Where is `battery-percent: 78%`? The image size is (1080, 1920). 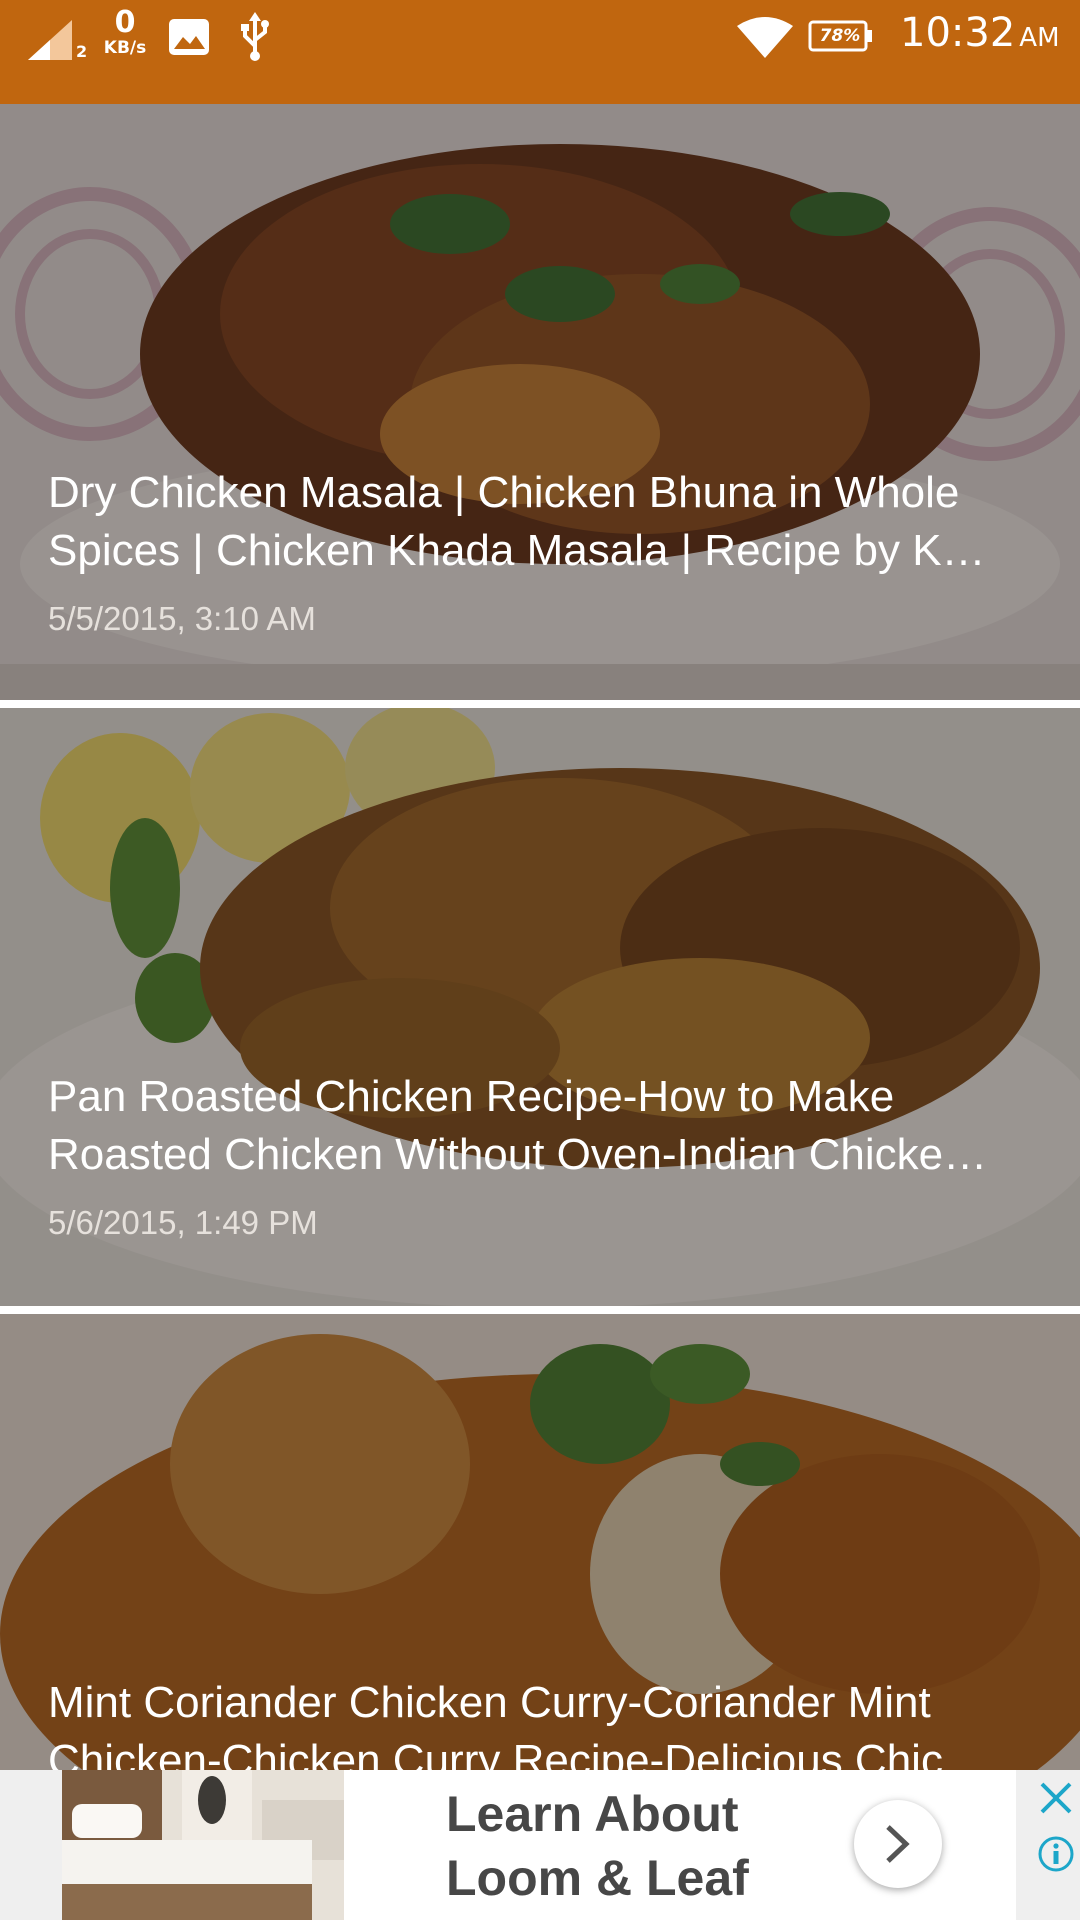 battery-percent: 78% is located at coordinates (840, 36).